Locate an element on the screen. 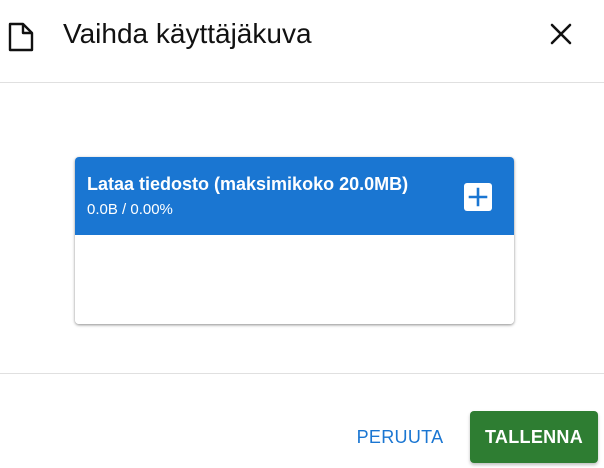  upload-dropzone is located at coordinates (294, 279).